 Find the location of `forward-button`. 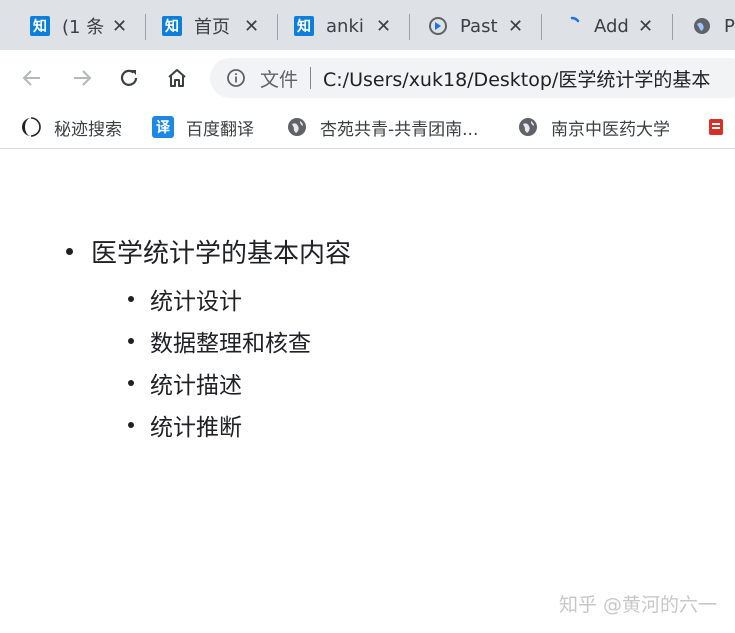

forward-button is located at coordinates (82, 78).